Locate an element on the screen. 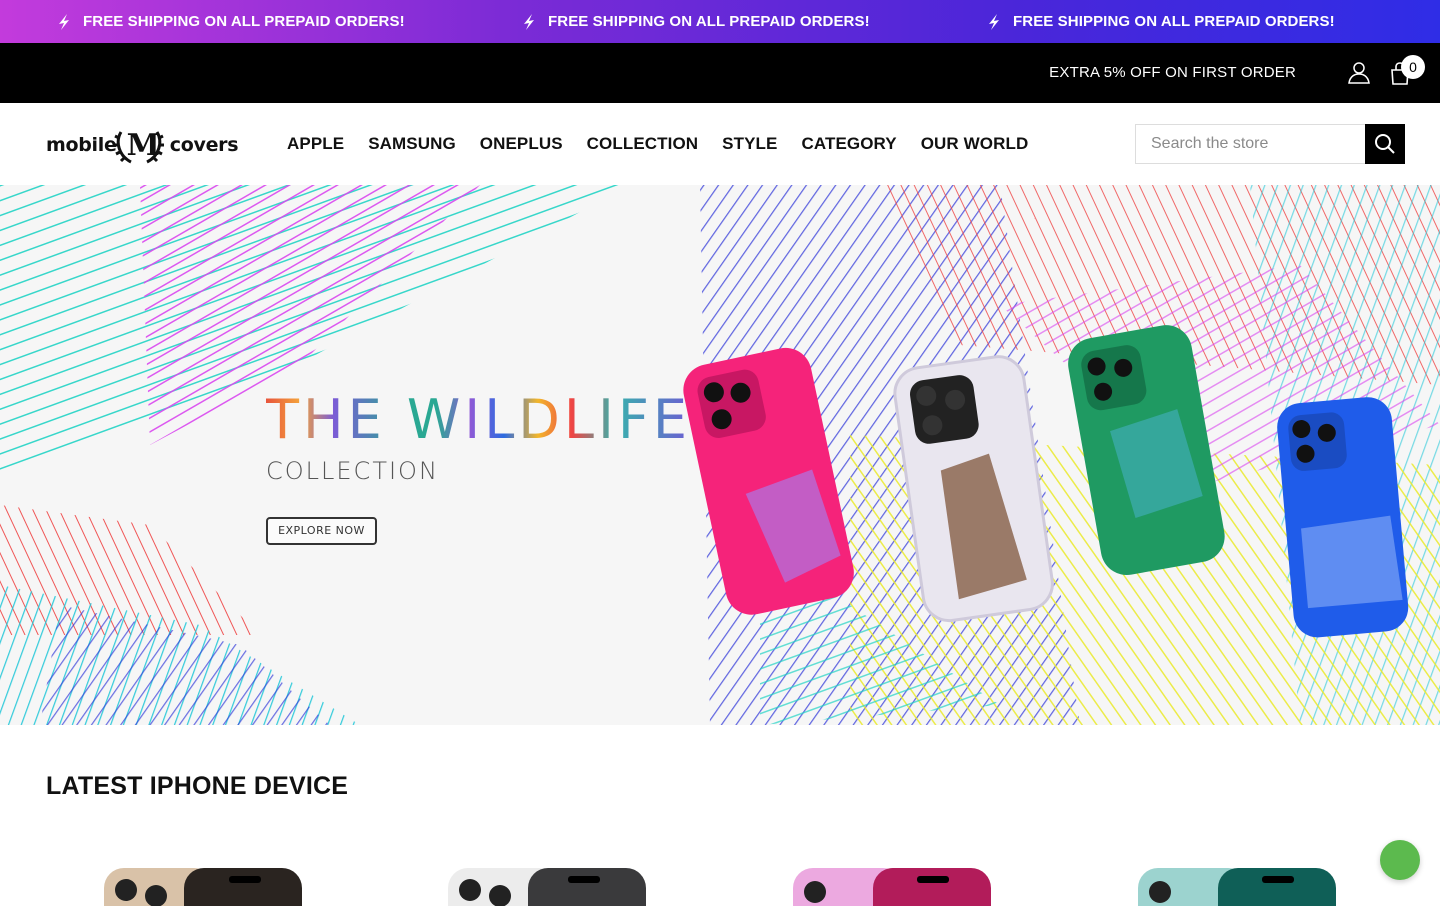 This screenshot has height=906, width=1440. nav-style: STYLE is located at coordinates (749, 144).